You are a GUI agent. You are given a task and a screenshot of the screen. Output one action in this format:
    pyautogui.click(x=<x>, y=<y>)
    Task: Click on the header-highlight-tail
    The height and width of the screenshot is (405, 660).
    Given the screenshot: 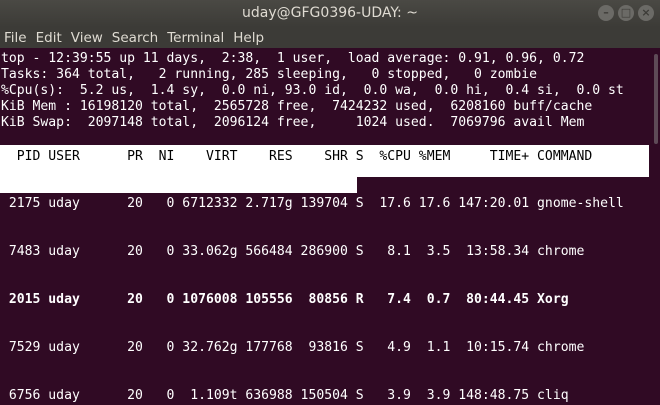 What is the action you would take?
    pyautogui.click(x=178, y=185)
    